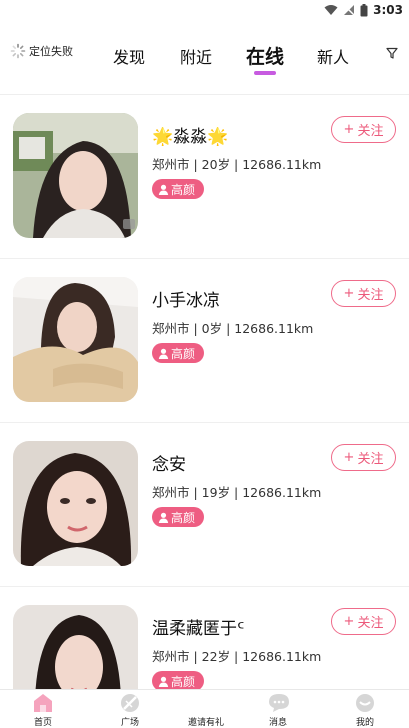 This screenshot has width=409, height=728. What do you see at coordinates (186, 301) in the screenshot?
I see `user-name: 小手冰凉` at bounding box center [186, 301].